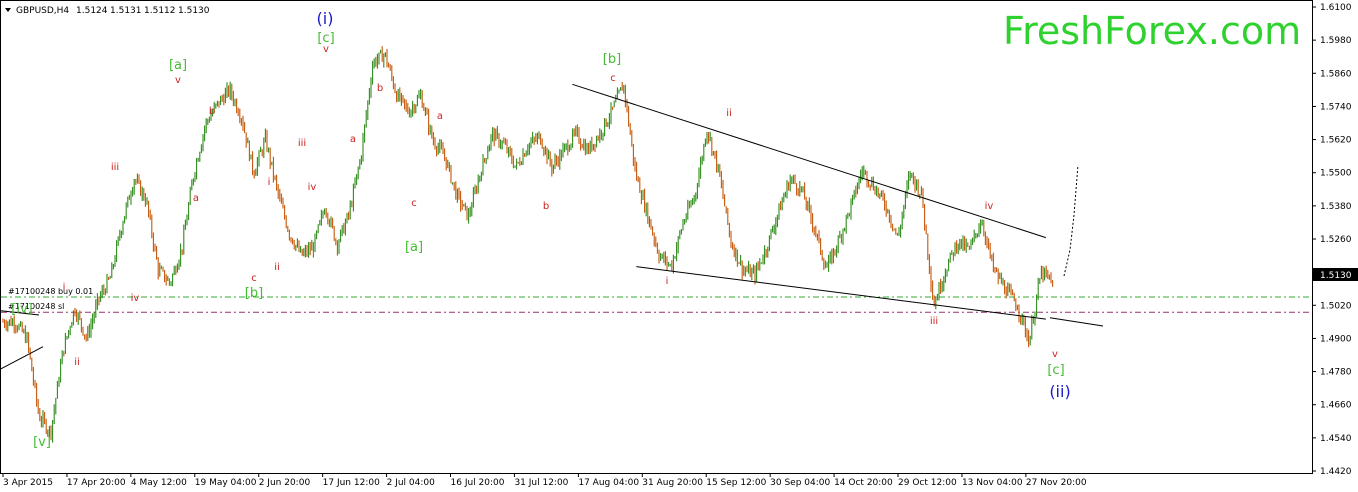 The height and width of the screenshot is (492, 1358). What do you see at coordinates (1336, 306) in the screenshot?
I see `y-tick-label: 1.5020` at bounding box center [1336, 306].